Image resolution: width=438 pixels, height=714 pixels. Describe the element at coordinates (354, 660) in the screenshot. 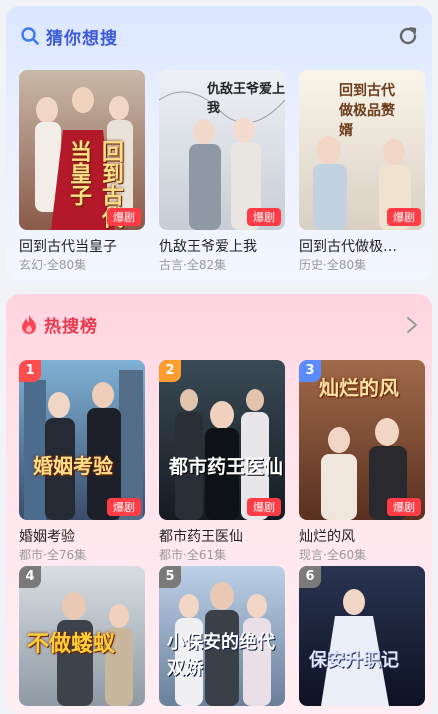

I see `poster-title-art: 保安升职记` at that location.